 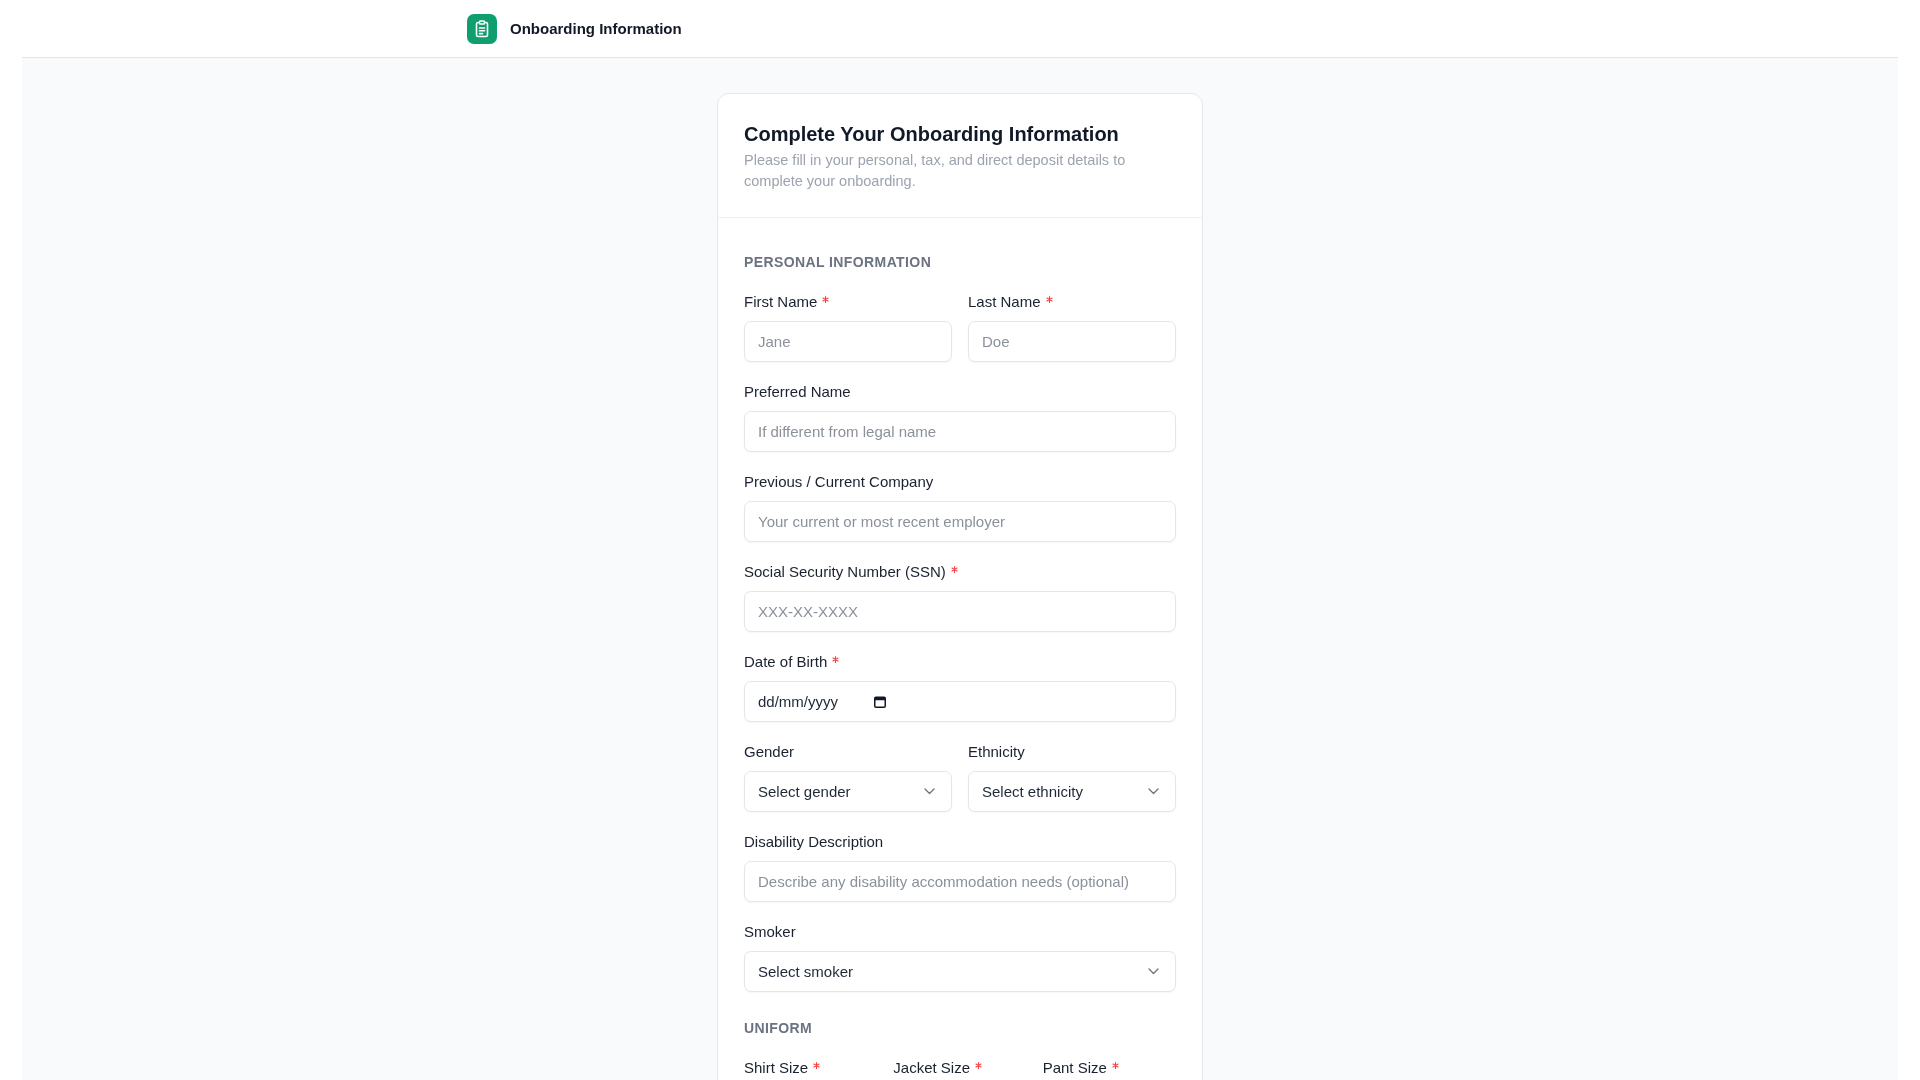 I want to click on text-input-field: Jane, so click(x=848, y=341).